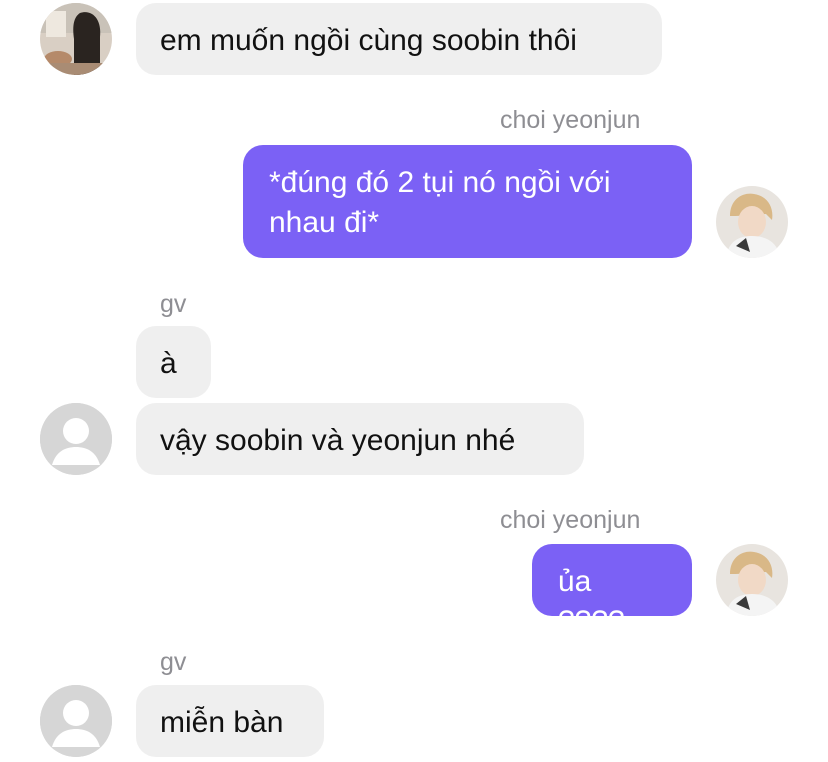 The width and height of the screenshot is (828, 762). Describe the element at coordinates (440, 182) in the screenshot. I see `message-text-line: *đúng đó 2 tụi nó ngồi với` at that location.